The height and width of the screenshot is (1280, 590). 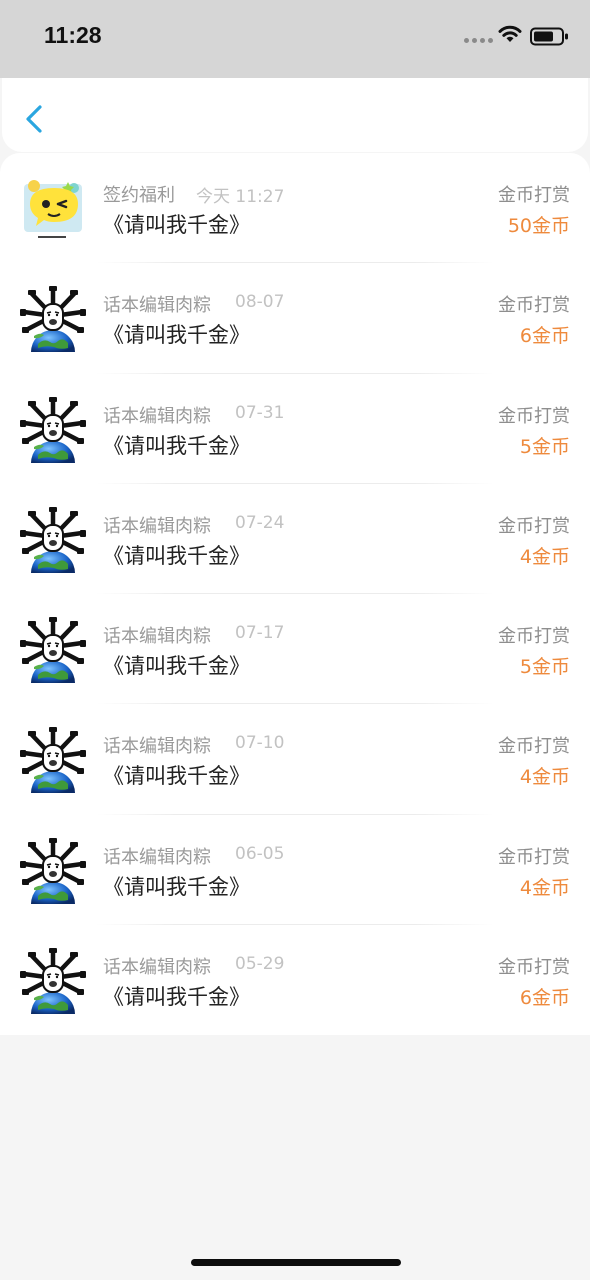 What do you see at coordinates (260, 963) in the screenshot?
I see `record-date: 05-29` at bounding box center [260, 963].